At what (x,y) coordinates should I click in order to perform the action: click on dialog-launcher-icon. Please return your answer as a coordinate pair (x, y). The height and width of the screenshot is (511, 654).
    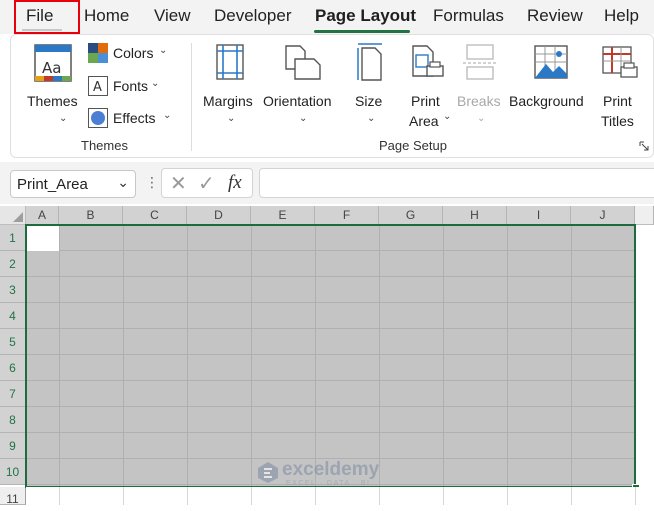
    Looking at the image, I should click on (644, 146).